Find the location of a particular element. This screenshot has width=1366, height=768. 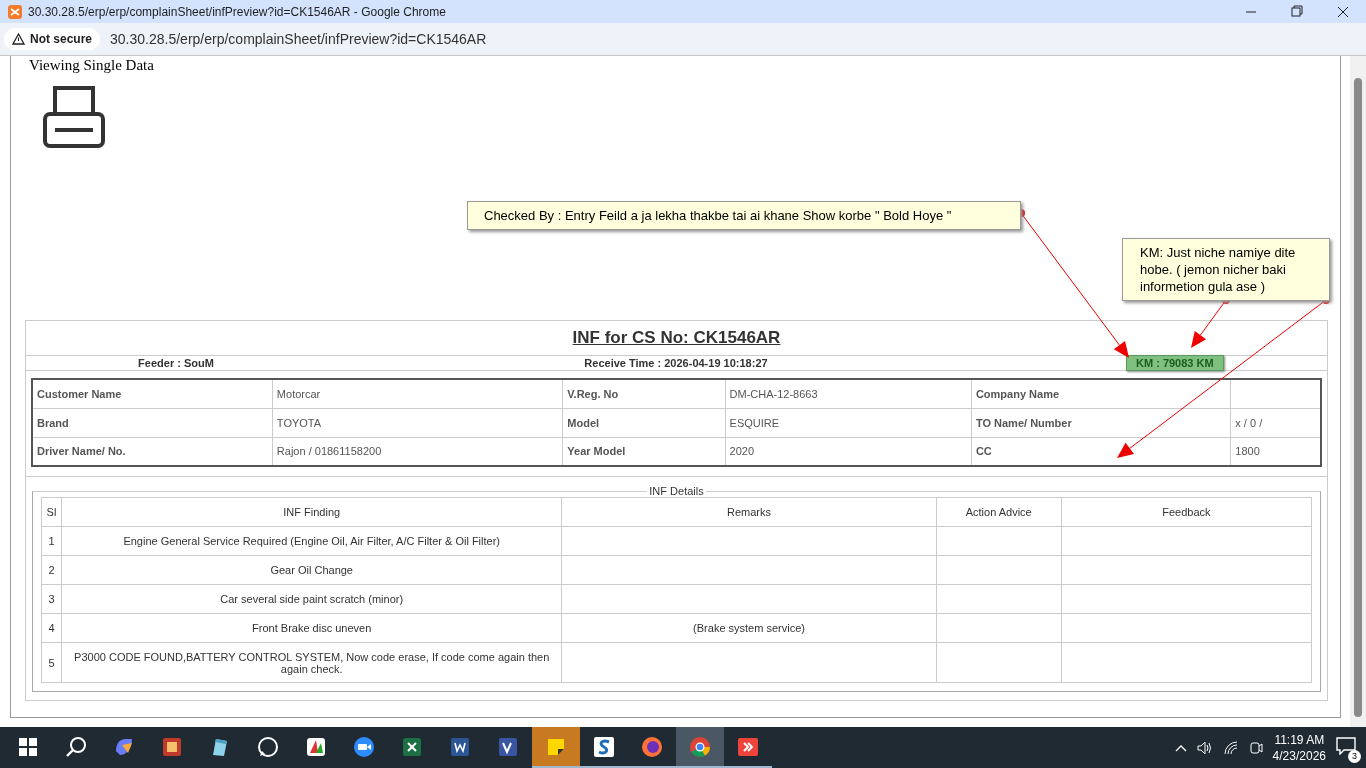

annotation-callout: KM: Just niche namiye dite hobe. ( jemon nicher baki informetion gula ase ) is located at coordinates (1226, 269).